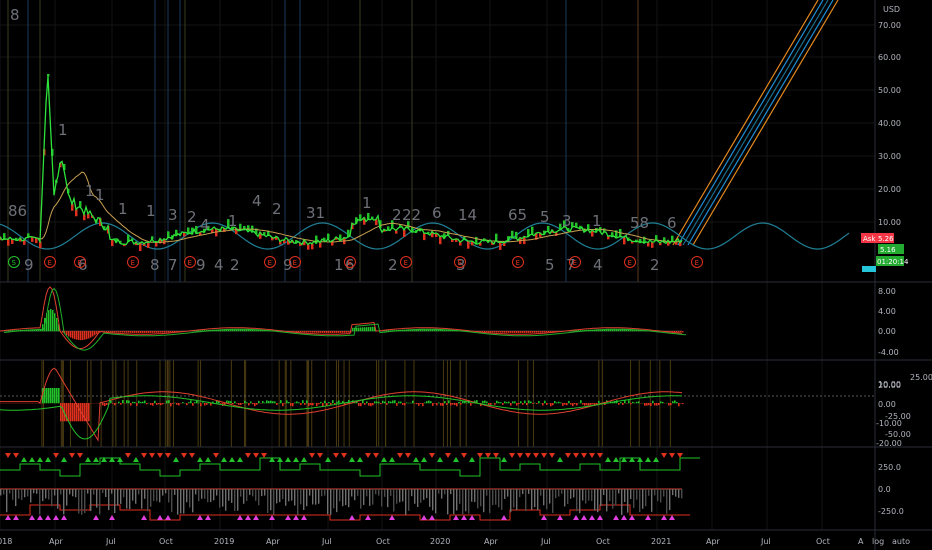 The image size is (932, 550). What do you see at coordinates (437, 213) in the screenshot?
I see `count-label-top: 6` at bounding box center [437, 213].